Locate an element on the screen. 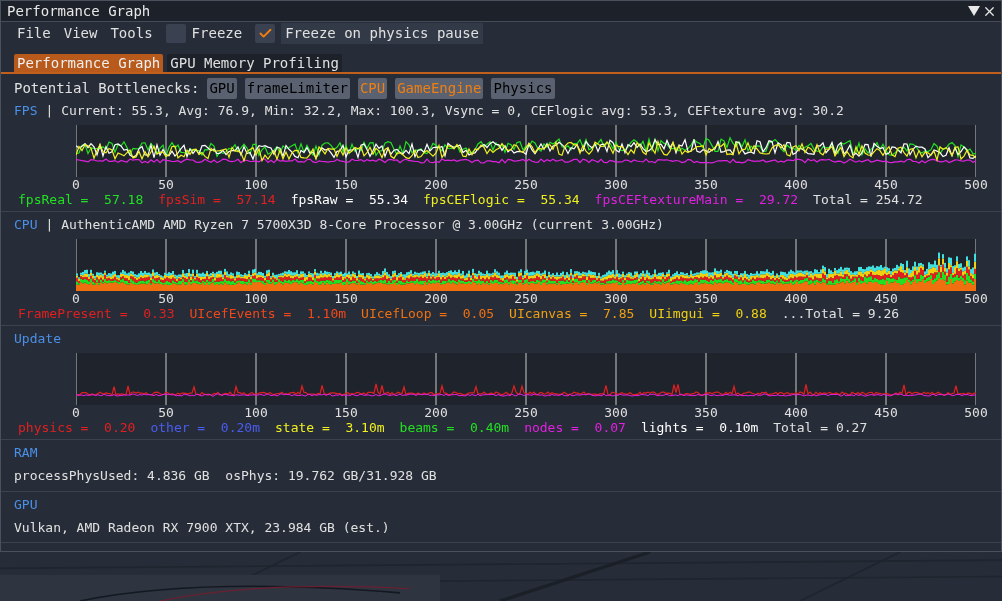 The height and width of the screenshot is (601, 1002). collapse-triangle-icon is located at coordinates (974, 11).